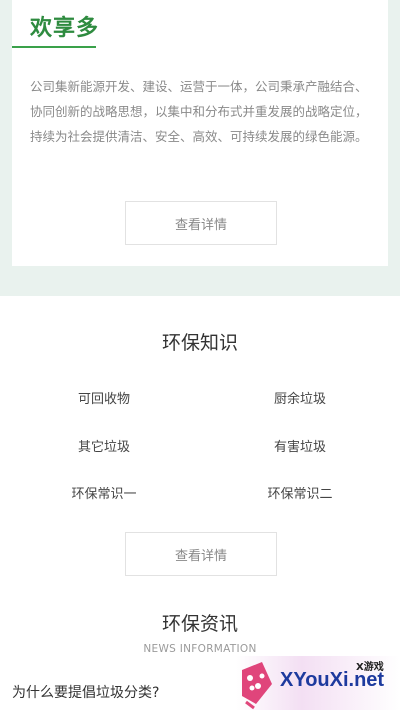 The width and height of the screenshot is (400, 710). What do you see at coordinates (332, 680) in the screenshot?
I see `watermark-brand-text: XYouXi.net` at bounding box center [332, 680].